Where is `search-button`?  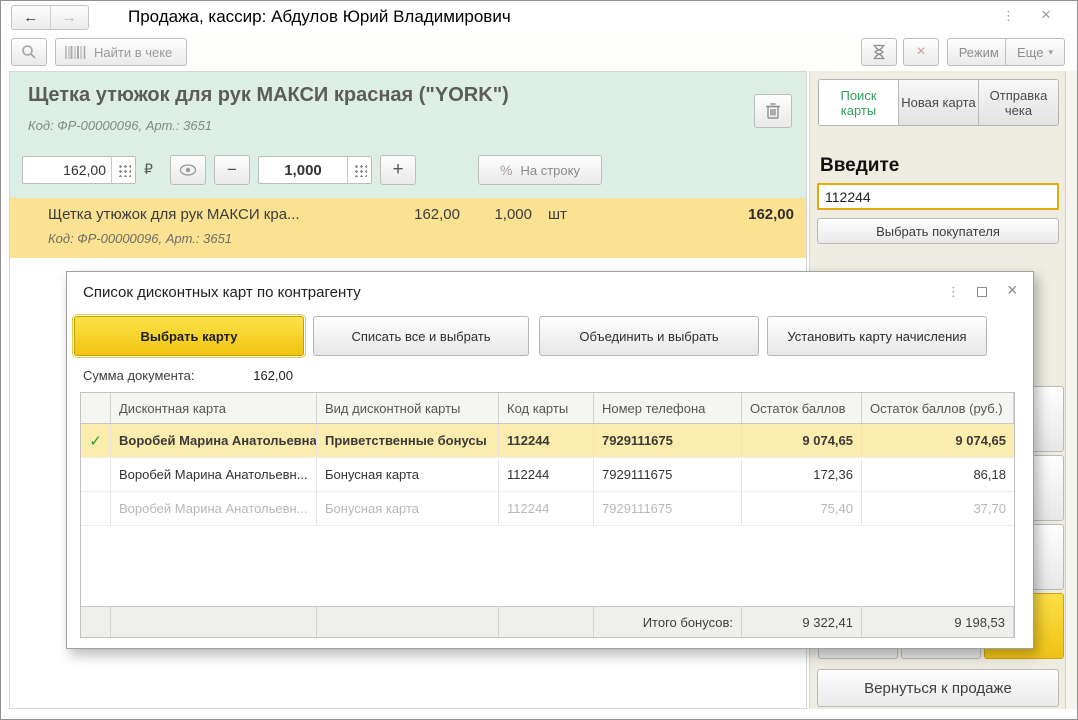
search-button is located at coordinates (29, 52).